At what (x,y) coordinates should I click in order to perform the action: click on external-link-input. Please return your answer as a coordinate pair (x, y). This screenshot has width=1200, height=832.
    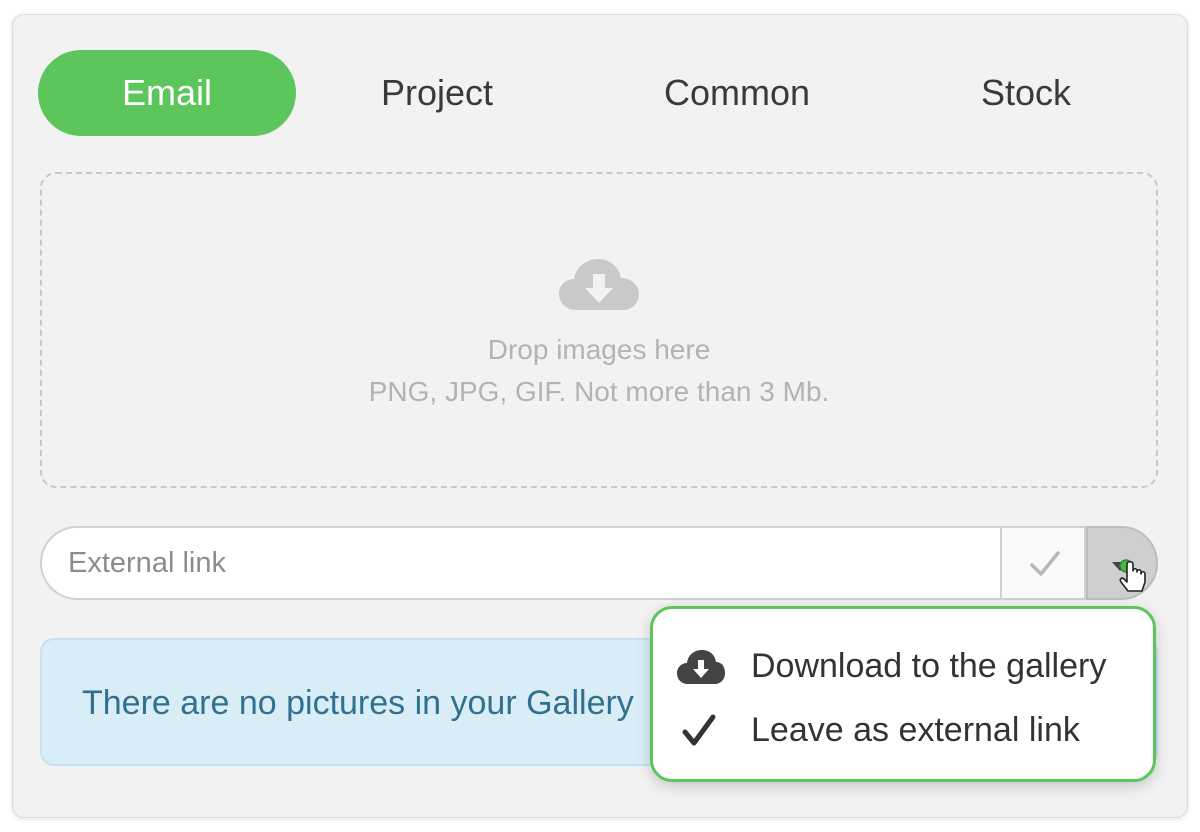
    Looking at the image, I should click on (520, 563).